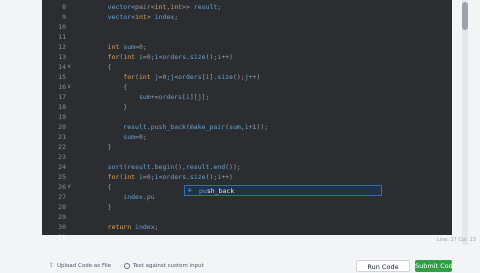 The image size is (480, 273). Describe the element at coordinates (247, 87) in the screenshot. I see `code-line: 16 ∨ {` at that location.